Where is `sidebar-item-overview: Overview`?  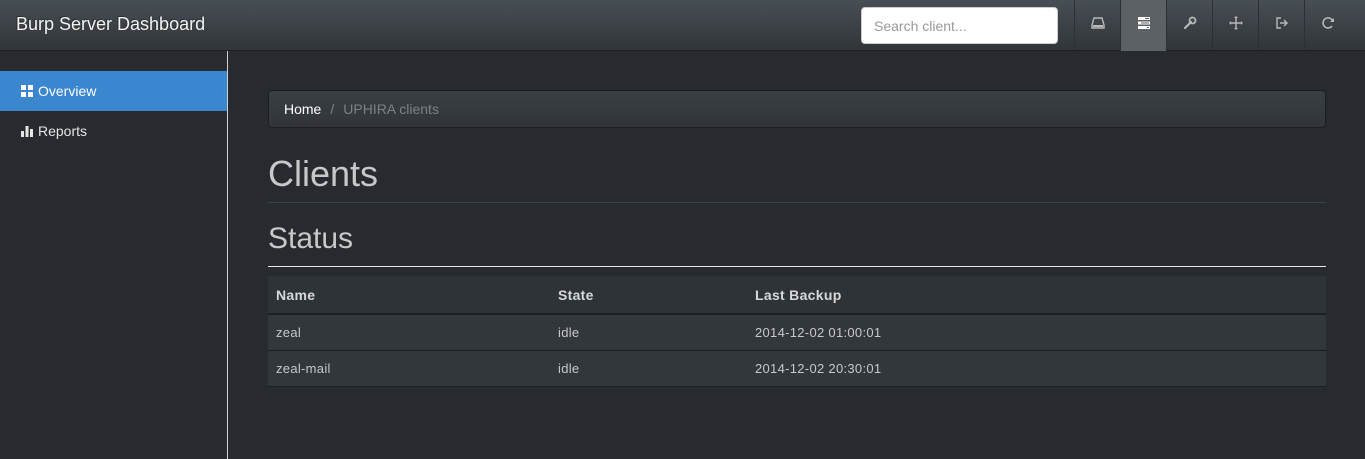 sidebar-item-overview: Overview is located at coordinates (113, 91).